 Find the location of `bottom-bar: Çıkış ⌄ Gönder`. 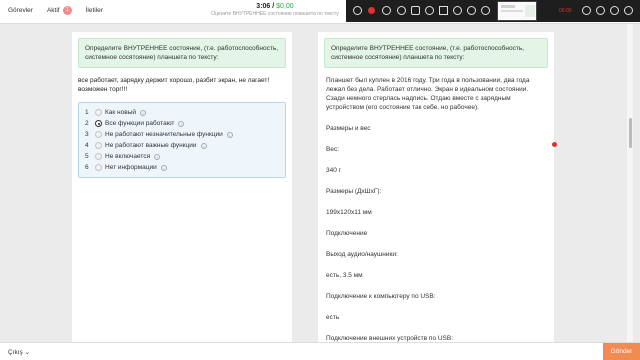

bottom-bar: Çıkış ⌄ Gönder is located at coordinates (320, 351).